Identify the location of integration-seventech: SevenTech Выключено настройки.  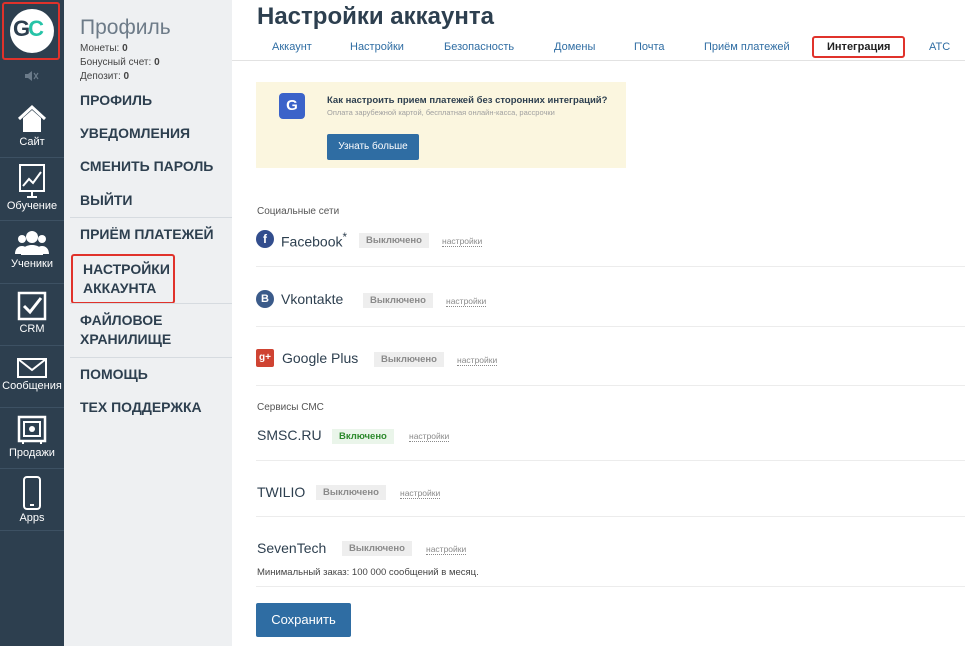
(610, 550).